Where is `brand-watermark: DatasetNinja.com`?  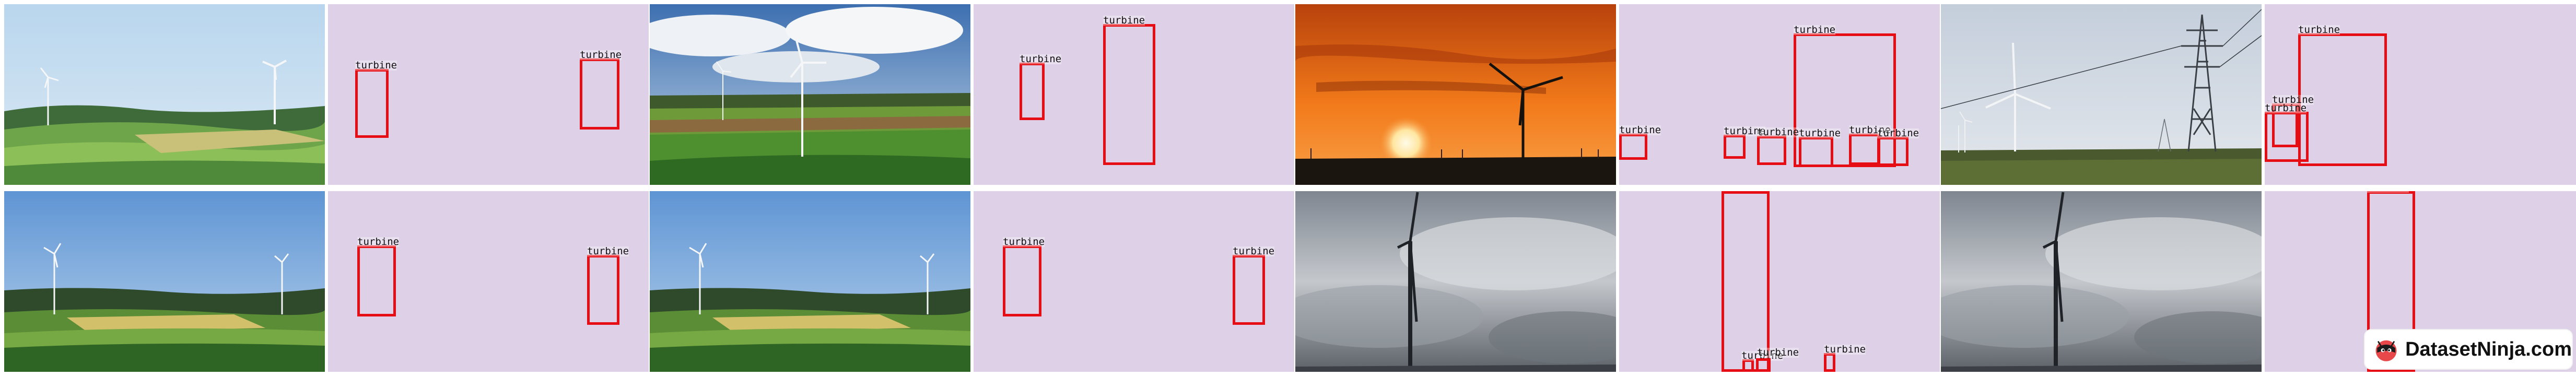 brand-watermark: DatasetNinja.com is located at coordinates (2468, 350).